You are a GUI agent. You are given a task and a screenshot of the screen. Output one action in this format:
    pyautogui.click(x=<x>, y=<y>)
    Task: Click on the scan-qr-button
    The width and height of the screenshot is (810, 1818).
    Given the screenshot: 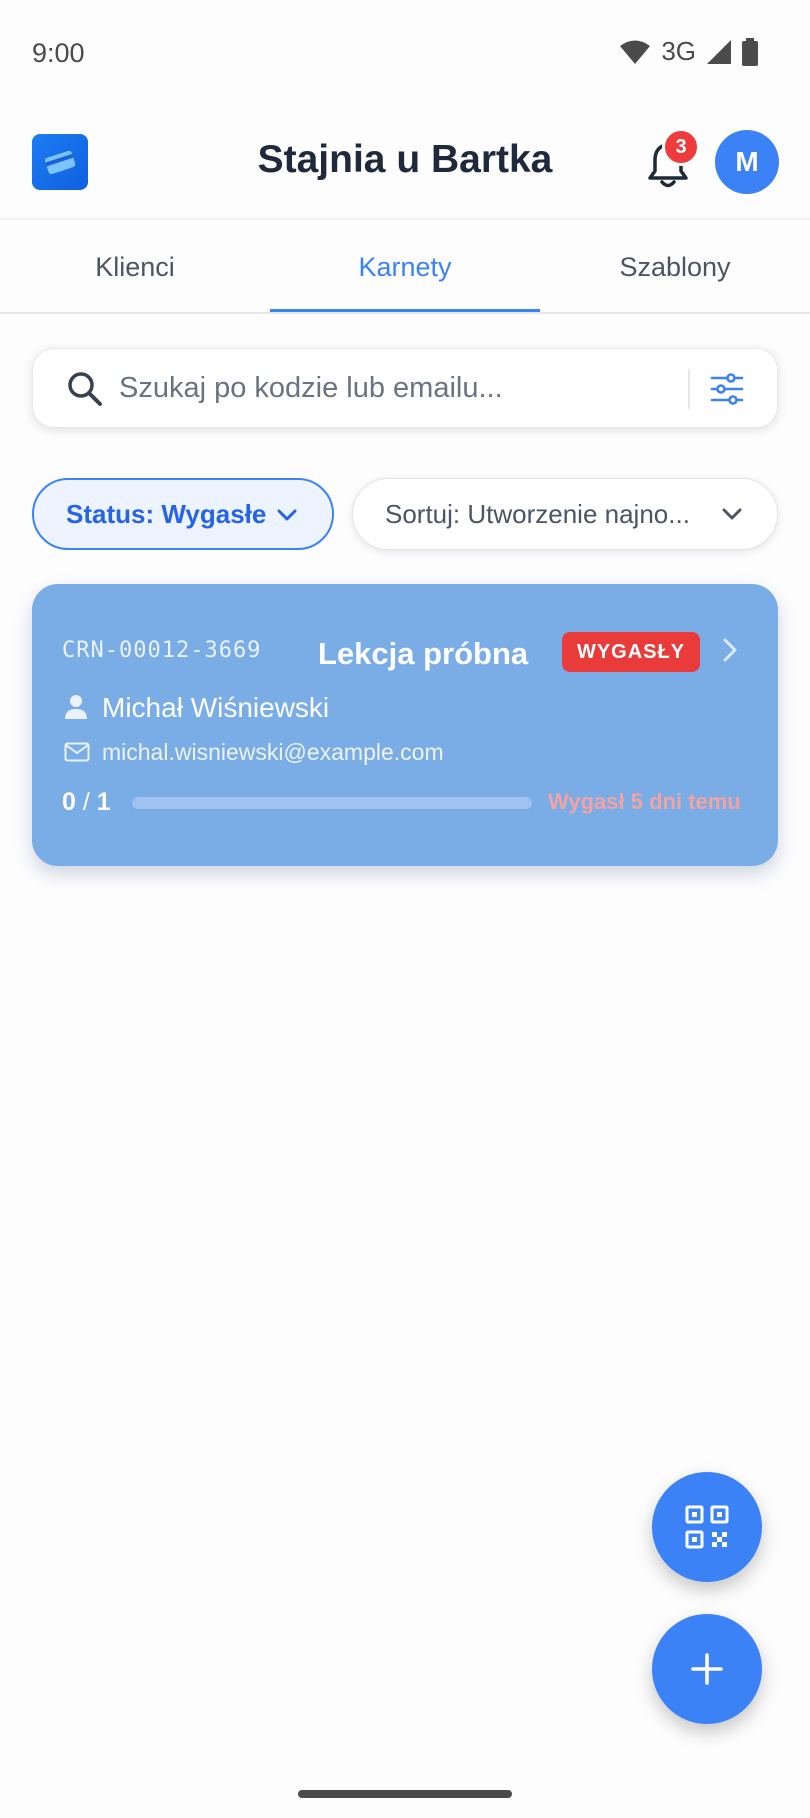 What is the action you would take?
    pyautogui.click(x=707, y=1527)
    